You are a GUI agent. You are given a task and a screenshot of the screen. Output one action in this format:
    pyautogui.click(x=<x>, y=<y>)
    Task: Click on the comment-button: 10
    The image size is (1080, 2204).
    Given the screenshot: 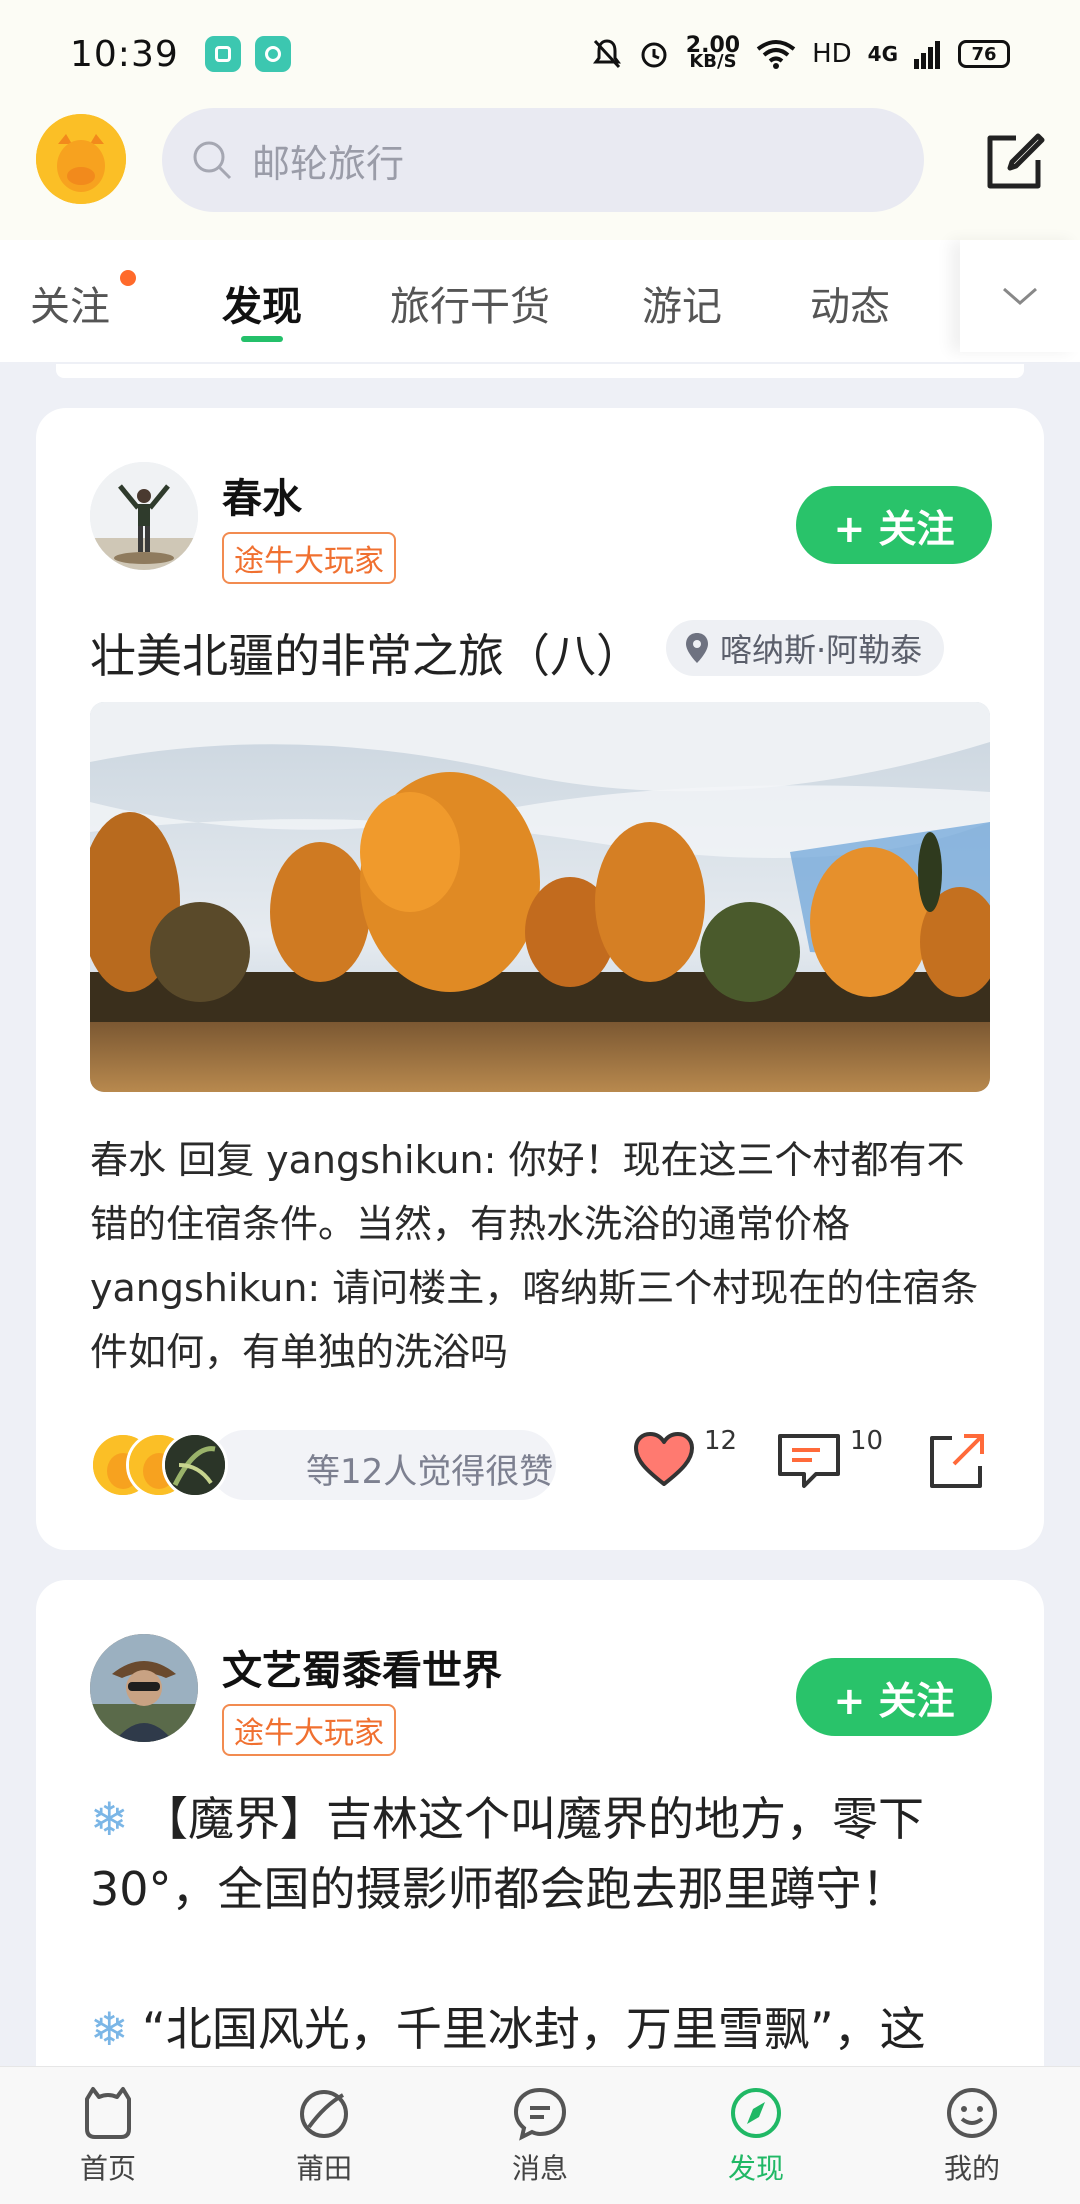 What is the action you would take?
    pyautogui.click(x=829, y=1458)
    